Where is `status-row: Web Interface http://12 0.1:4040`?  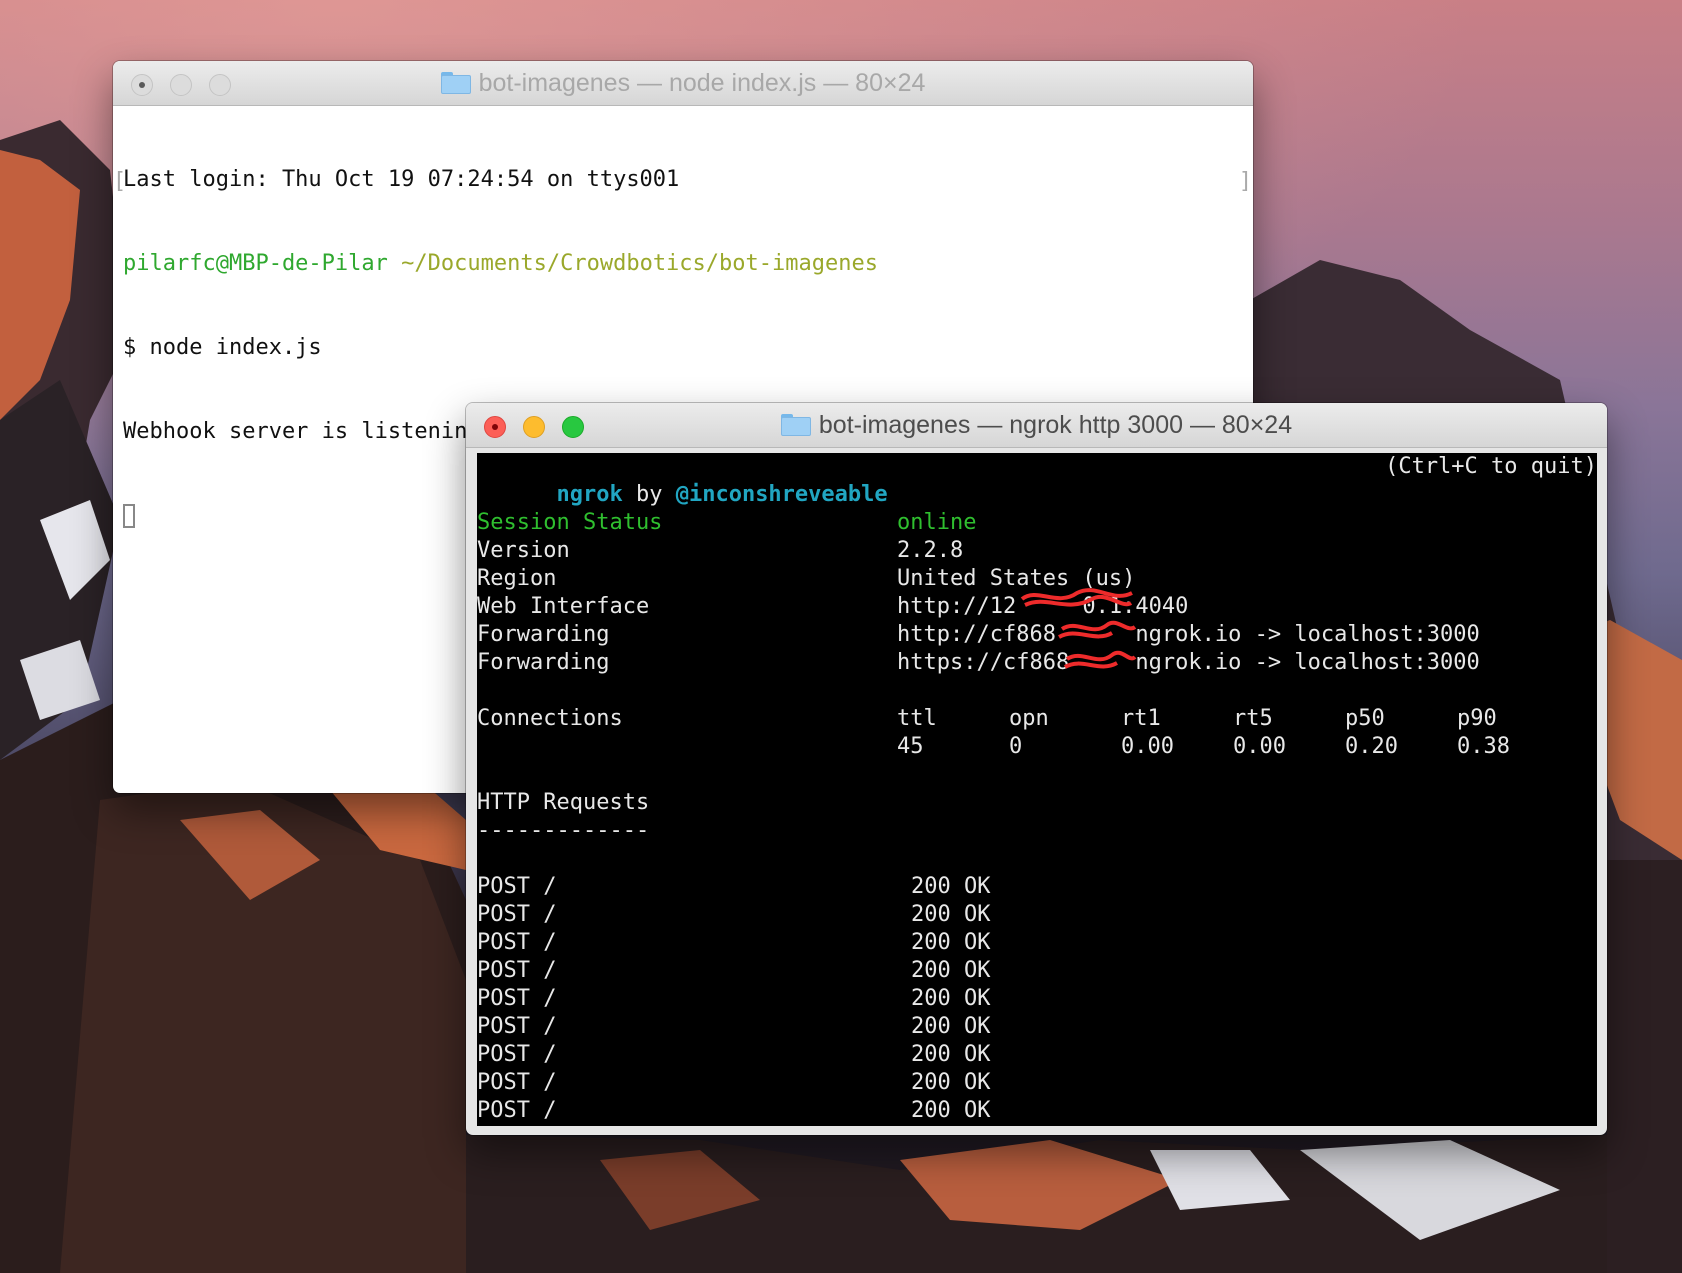 status-row: Web Interface http://12 0.1:4040 is located at coordinates (832, 607).